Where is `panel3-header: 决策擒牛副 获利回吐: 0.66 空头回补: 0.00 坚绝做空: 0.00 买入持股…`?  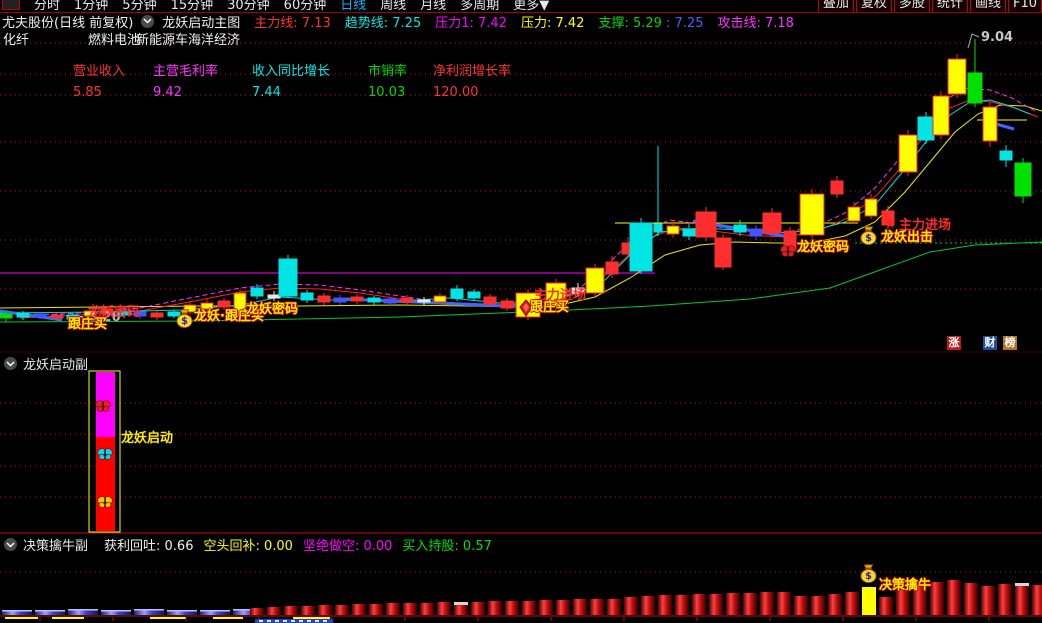 panel3-header: 决策擒牛副 获利回吐: 0.66 空头回补: 0.00 坚绝做空: 0.00 买入持股… is located at coordinates (248, 544).